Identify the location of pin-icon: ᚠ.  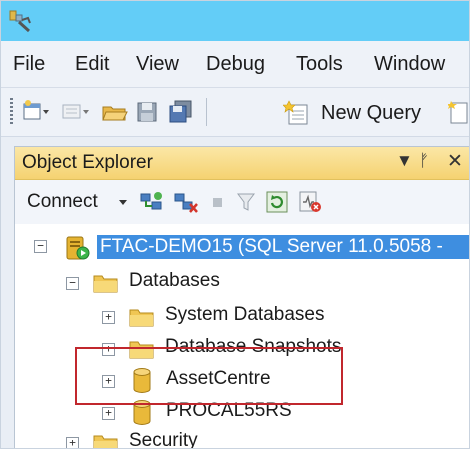
(424, 161).